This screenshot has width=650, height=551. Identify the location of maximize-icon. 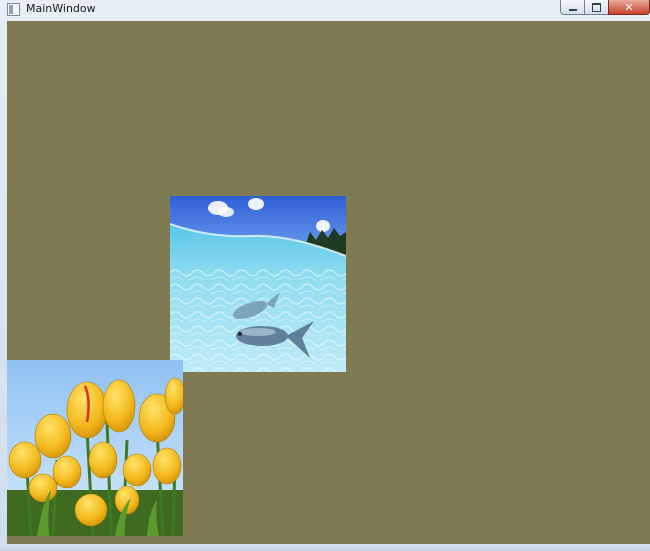
(596, 7).